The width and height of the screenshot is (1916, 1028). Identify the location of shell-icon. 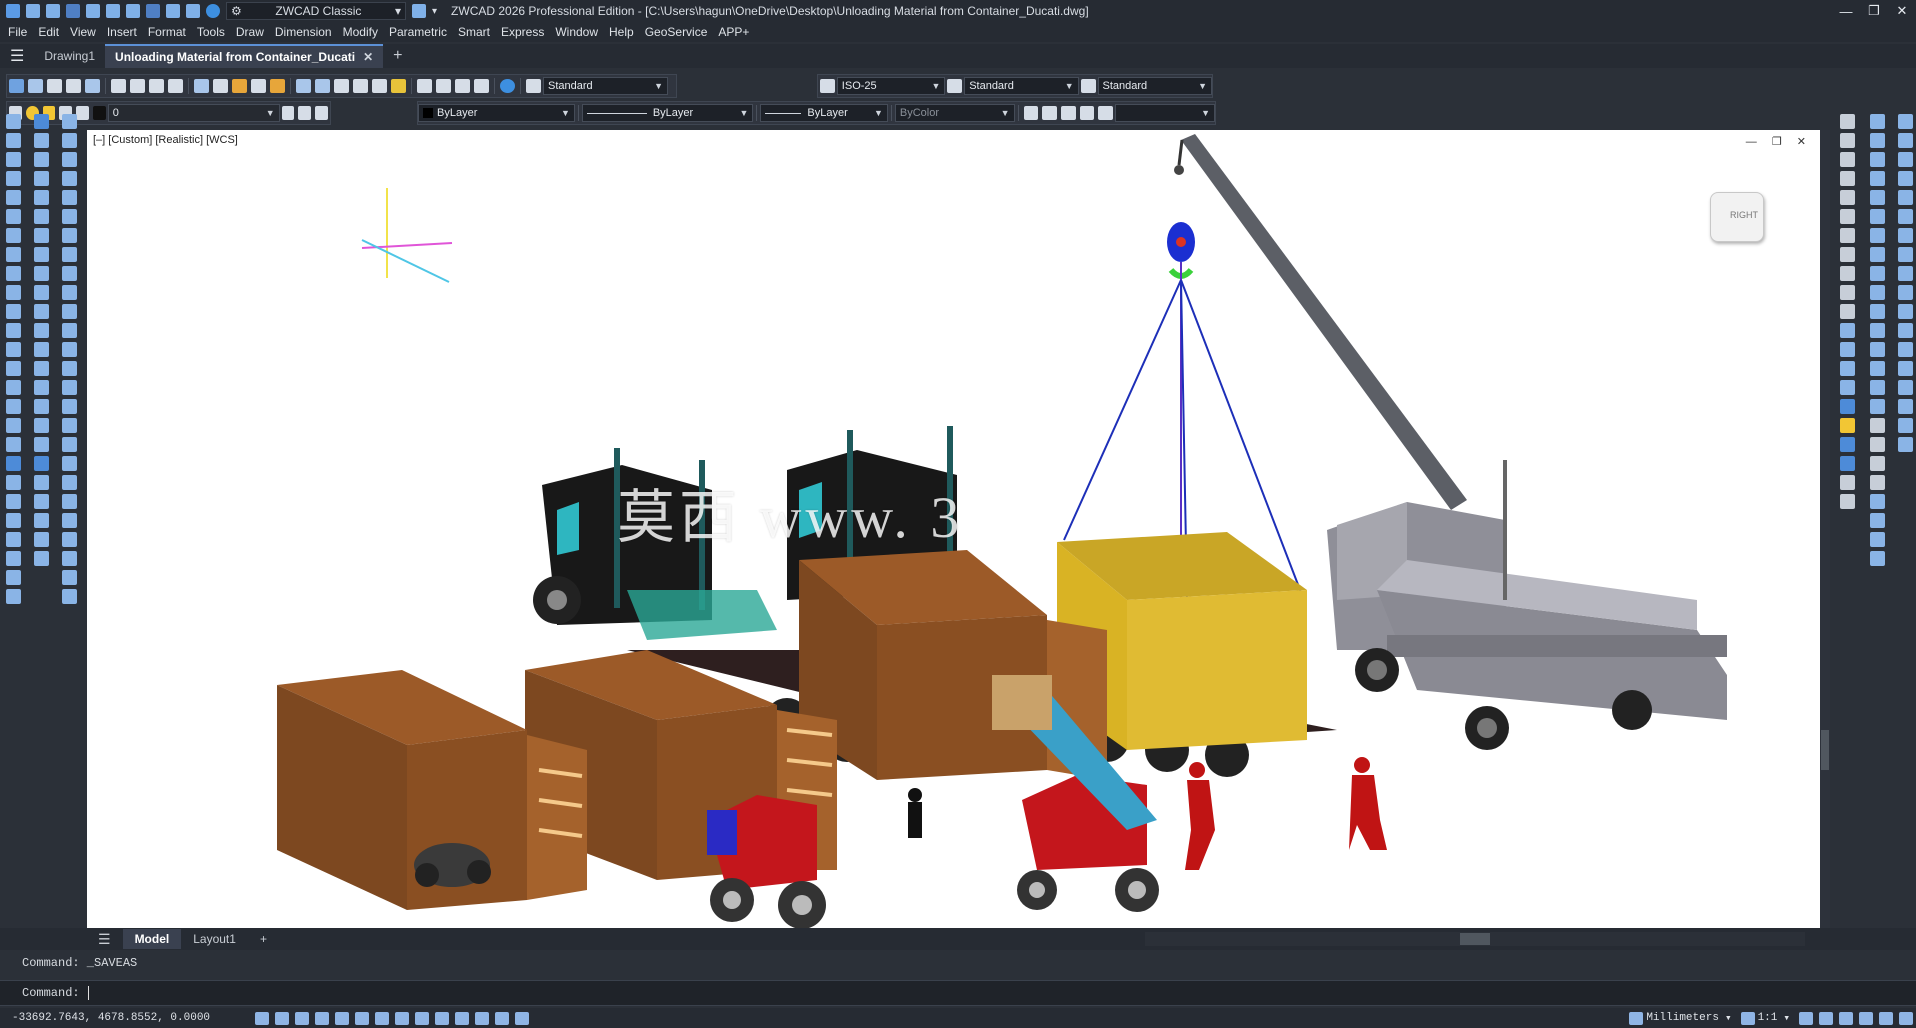
(1905, 368).